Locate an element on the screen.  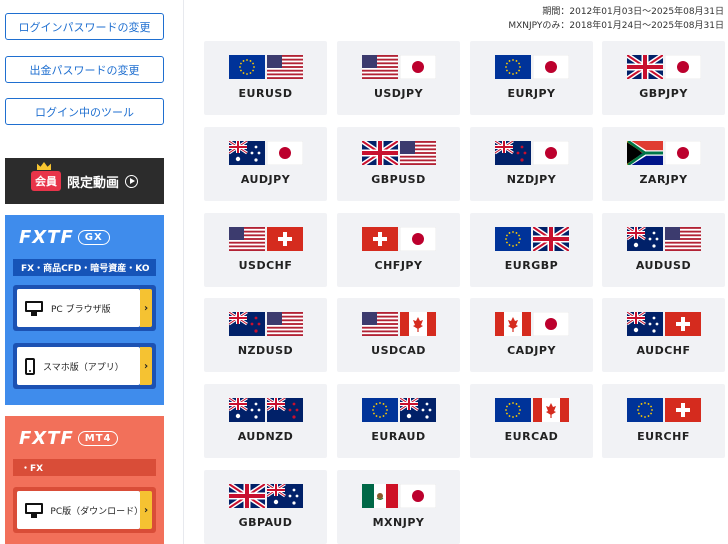
logo-suffix: GX is located at coordinates (93, 237).